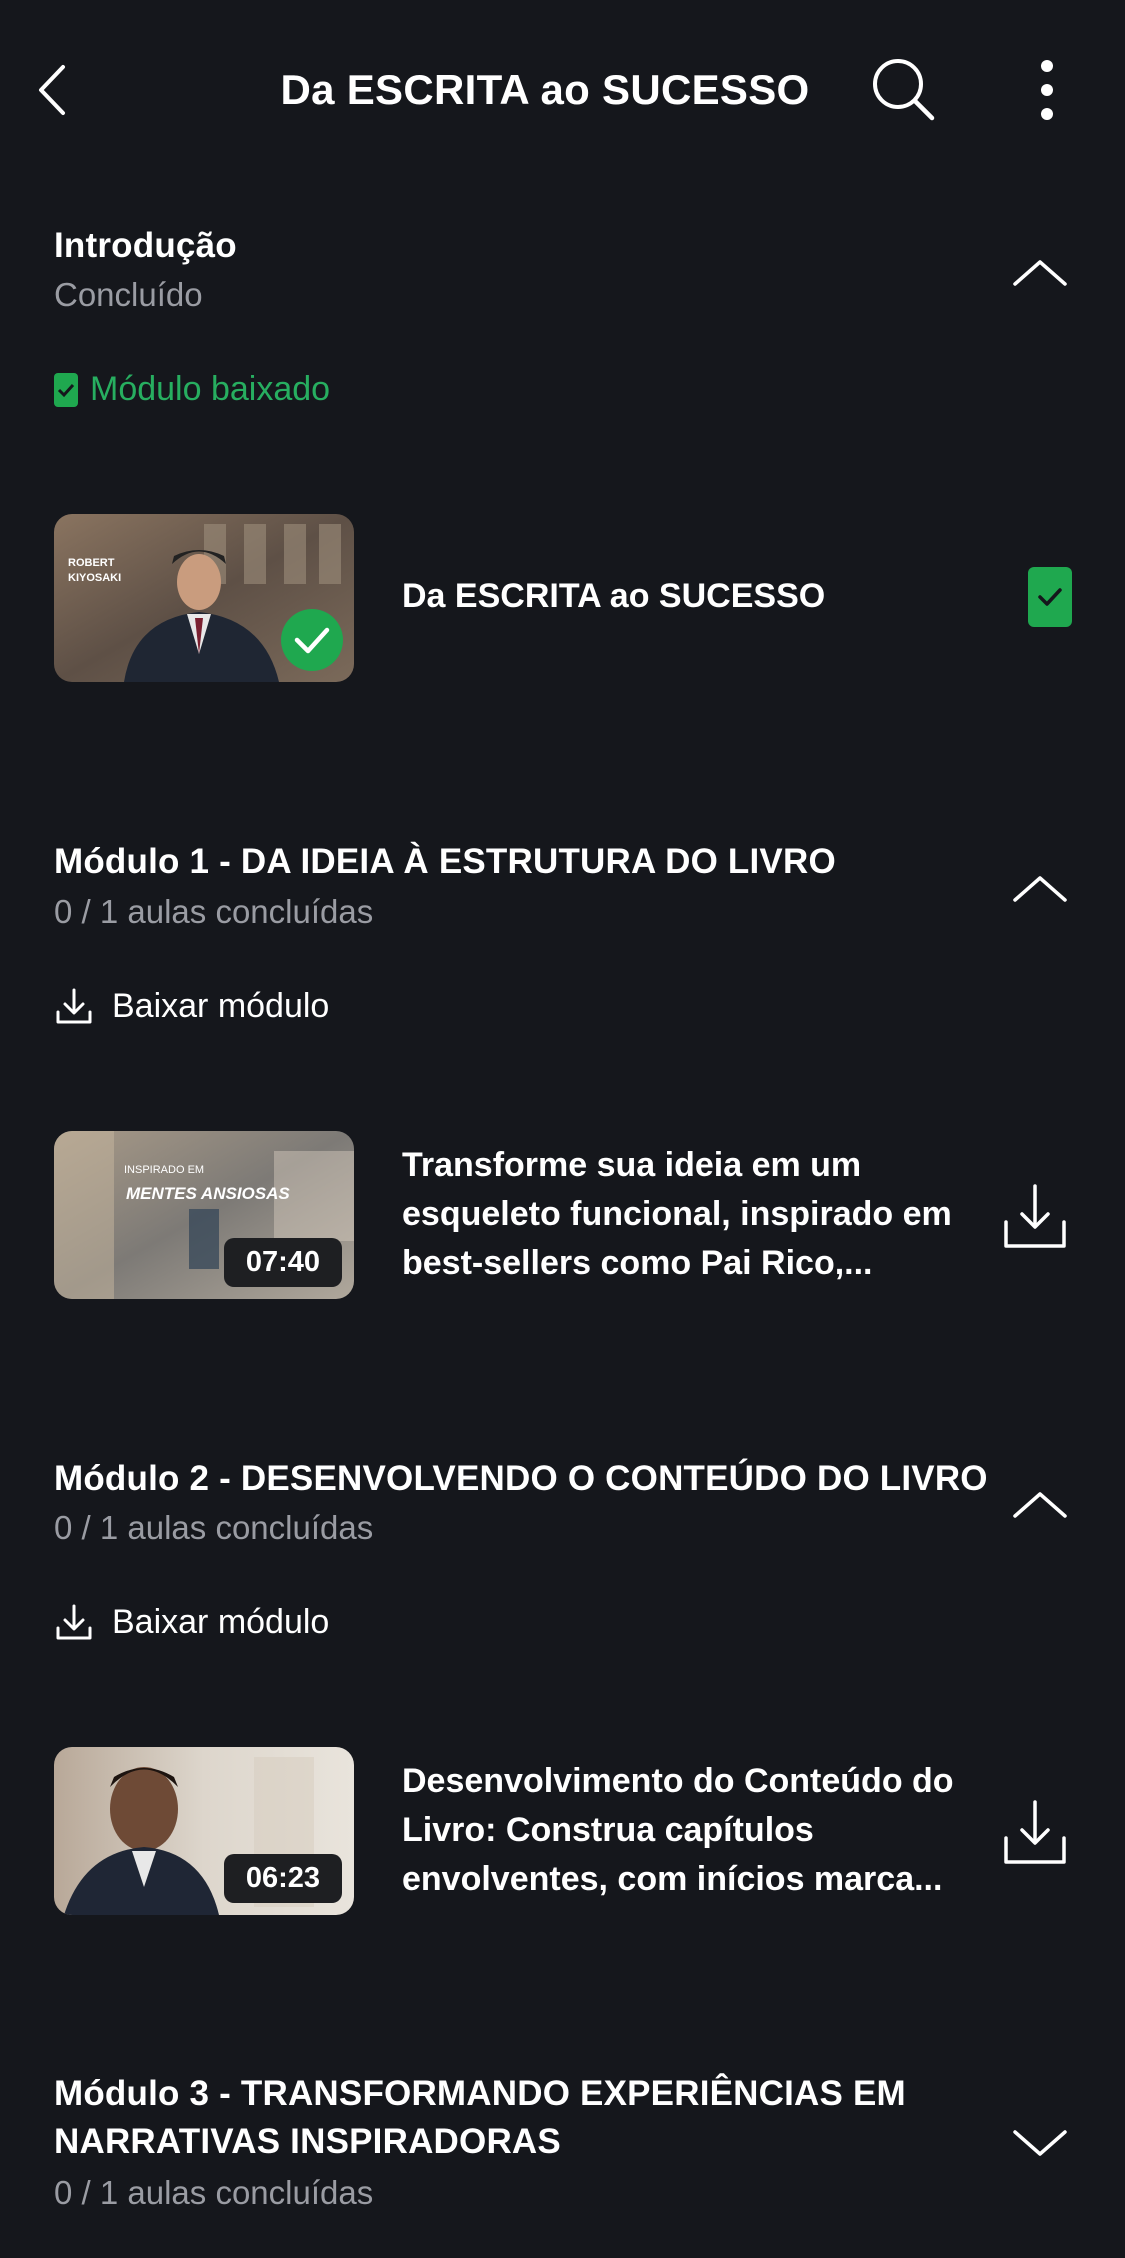  Describe the element at coordinates (128, 294) in the screenshot. I see `section-status: Concluído` at that location.